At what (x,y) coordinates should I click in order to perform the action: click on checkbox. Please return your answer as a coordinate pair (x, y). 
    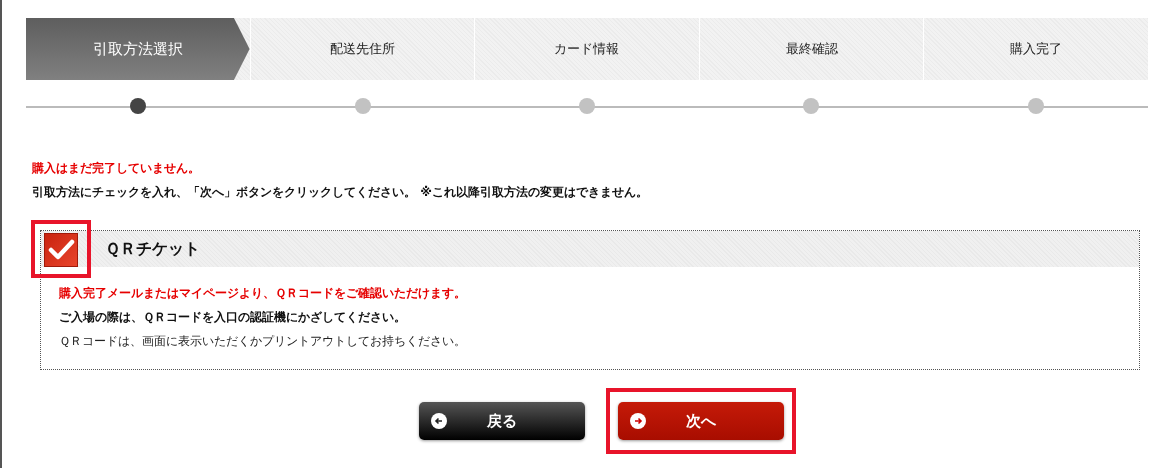
    Looking at the image, I should click on (61, 250).